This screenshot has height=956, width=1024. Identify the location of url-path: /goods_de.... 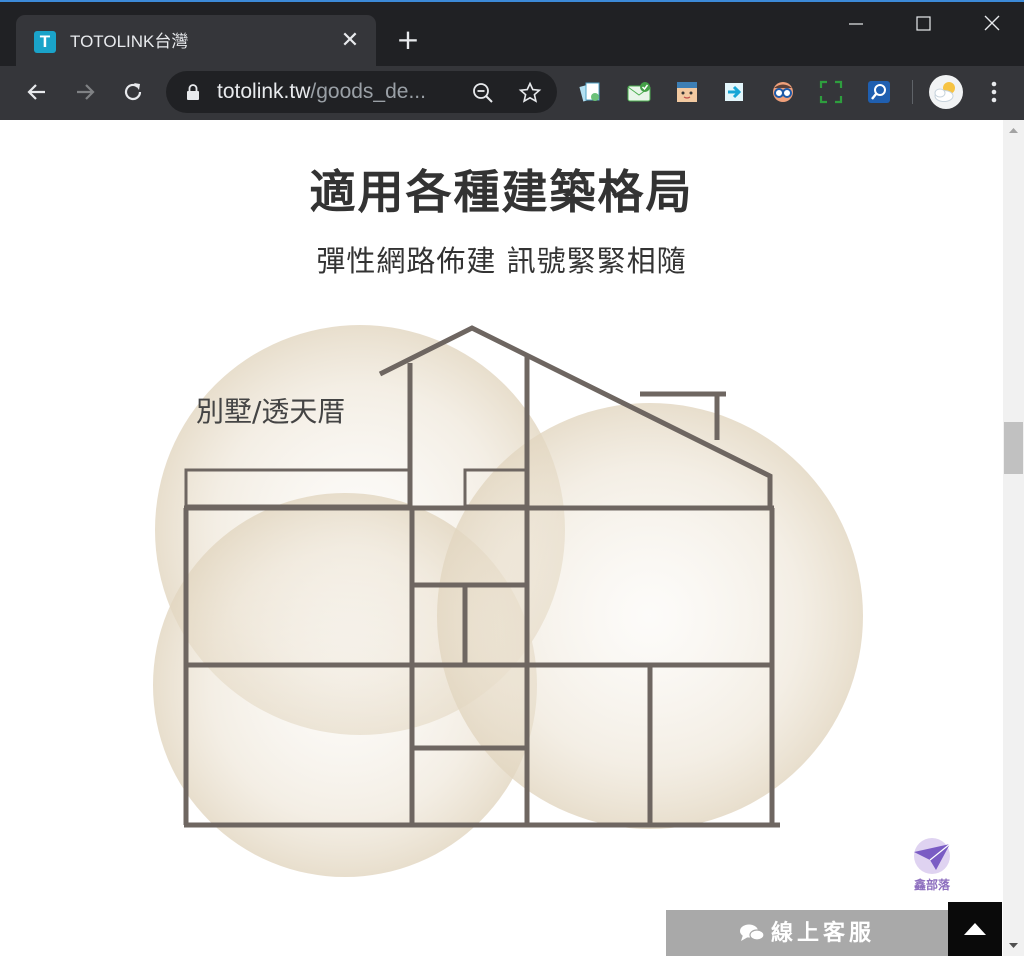
(368, 91).